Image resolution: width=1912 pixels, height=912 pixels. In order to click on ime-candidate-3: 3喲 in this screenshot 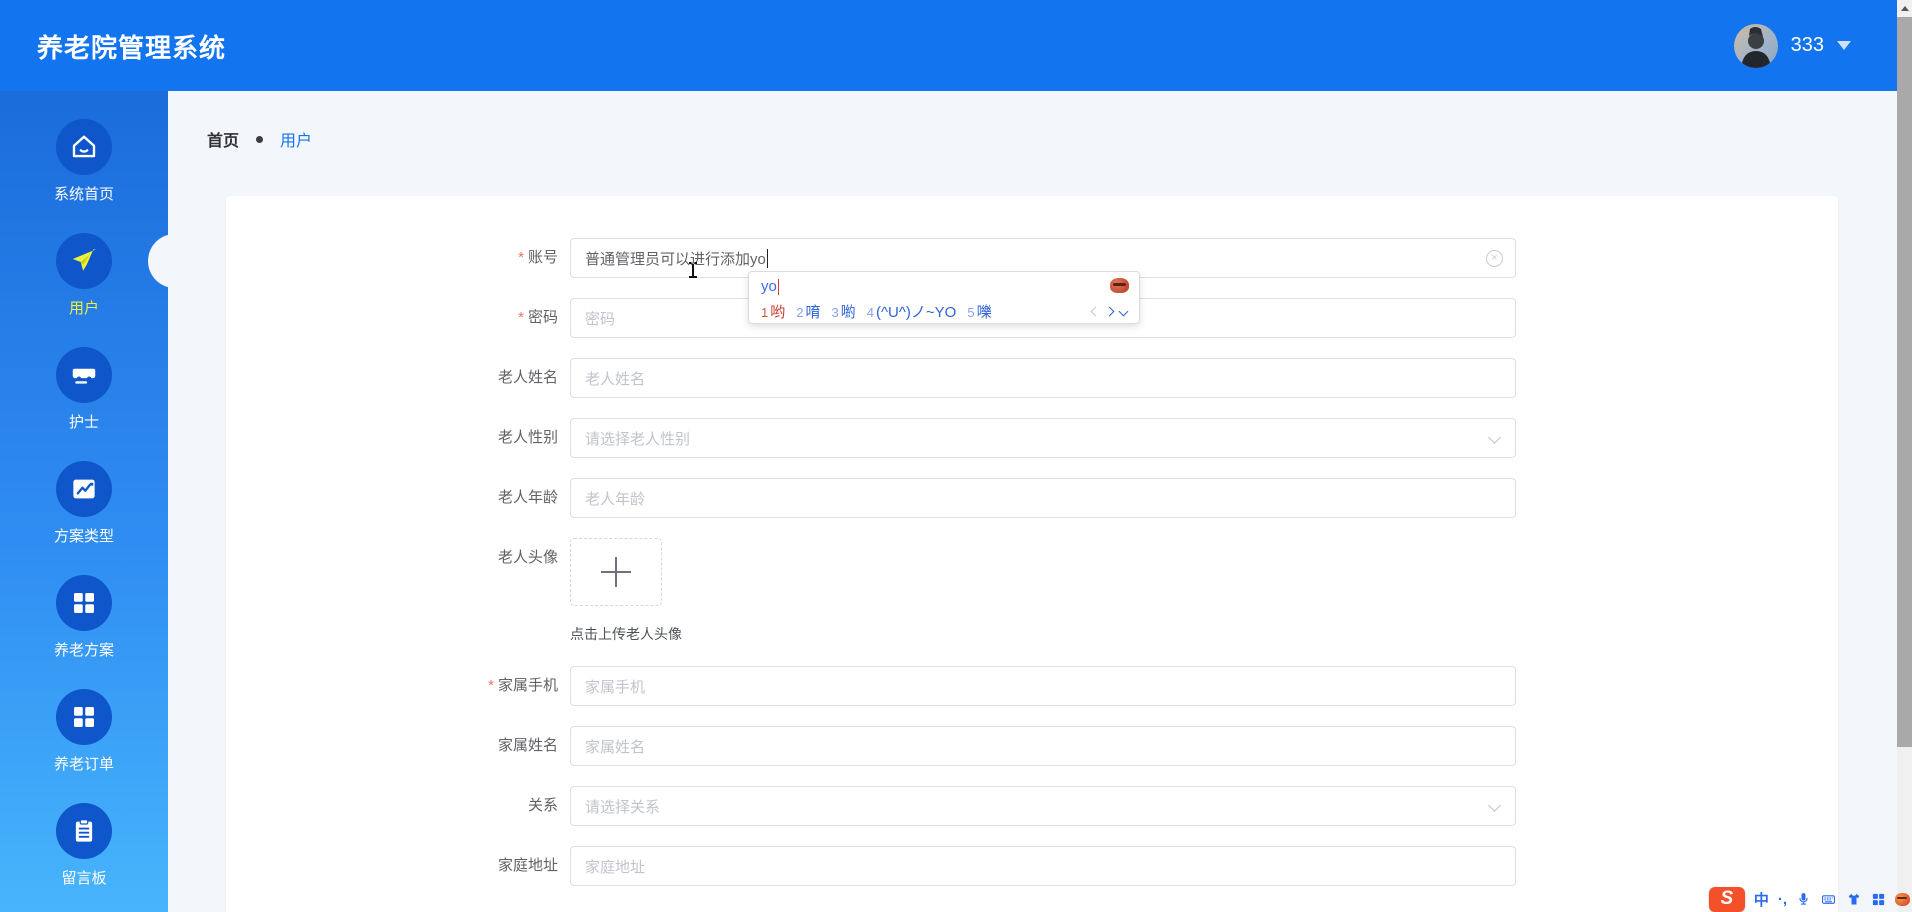, I will do `click(844, 311)`.